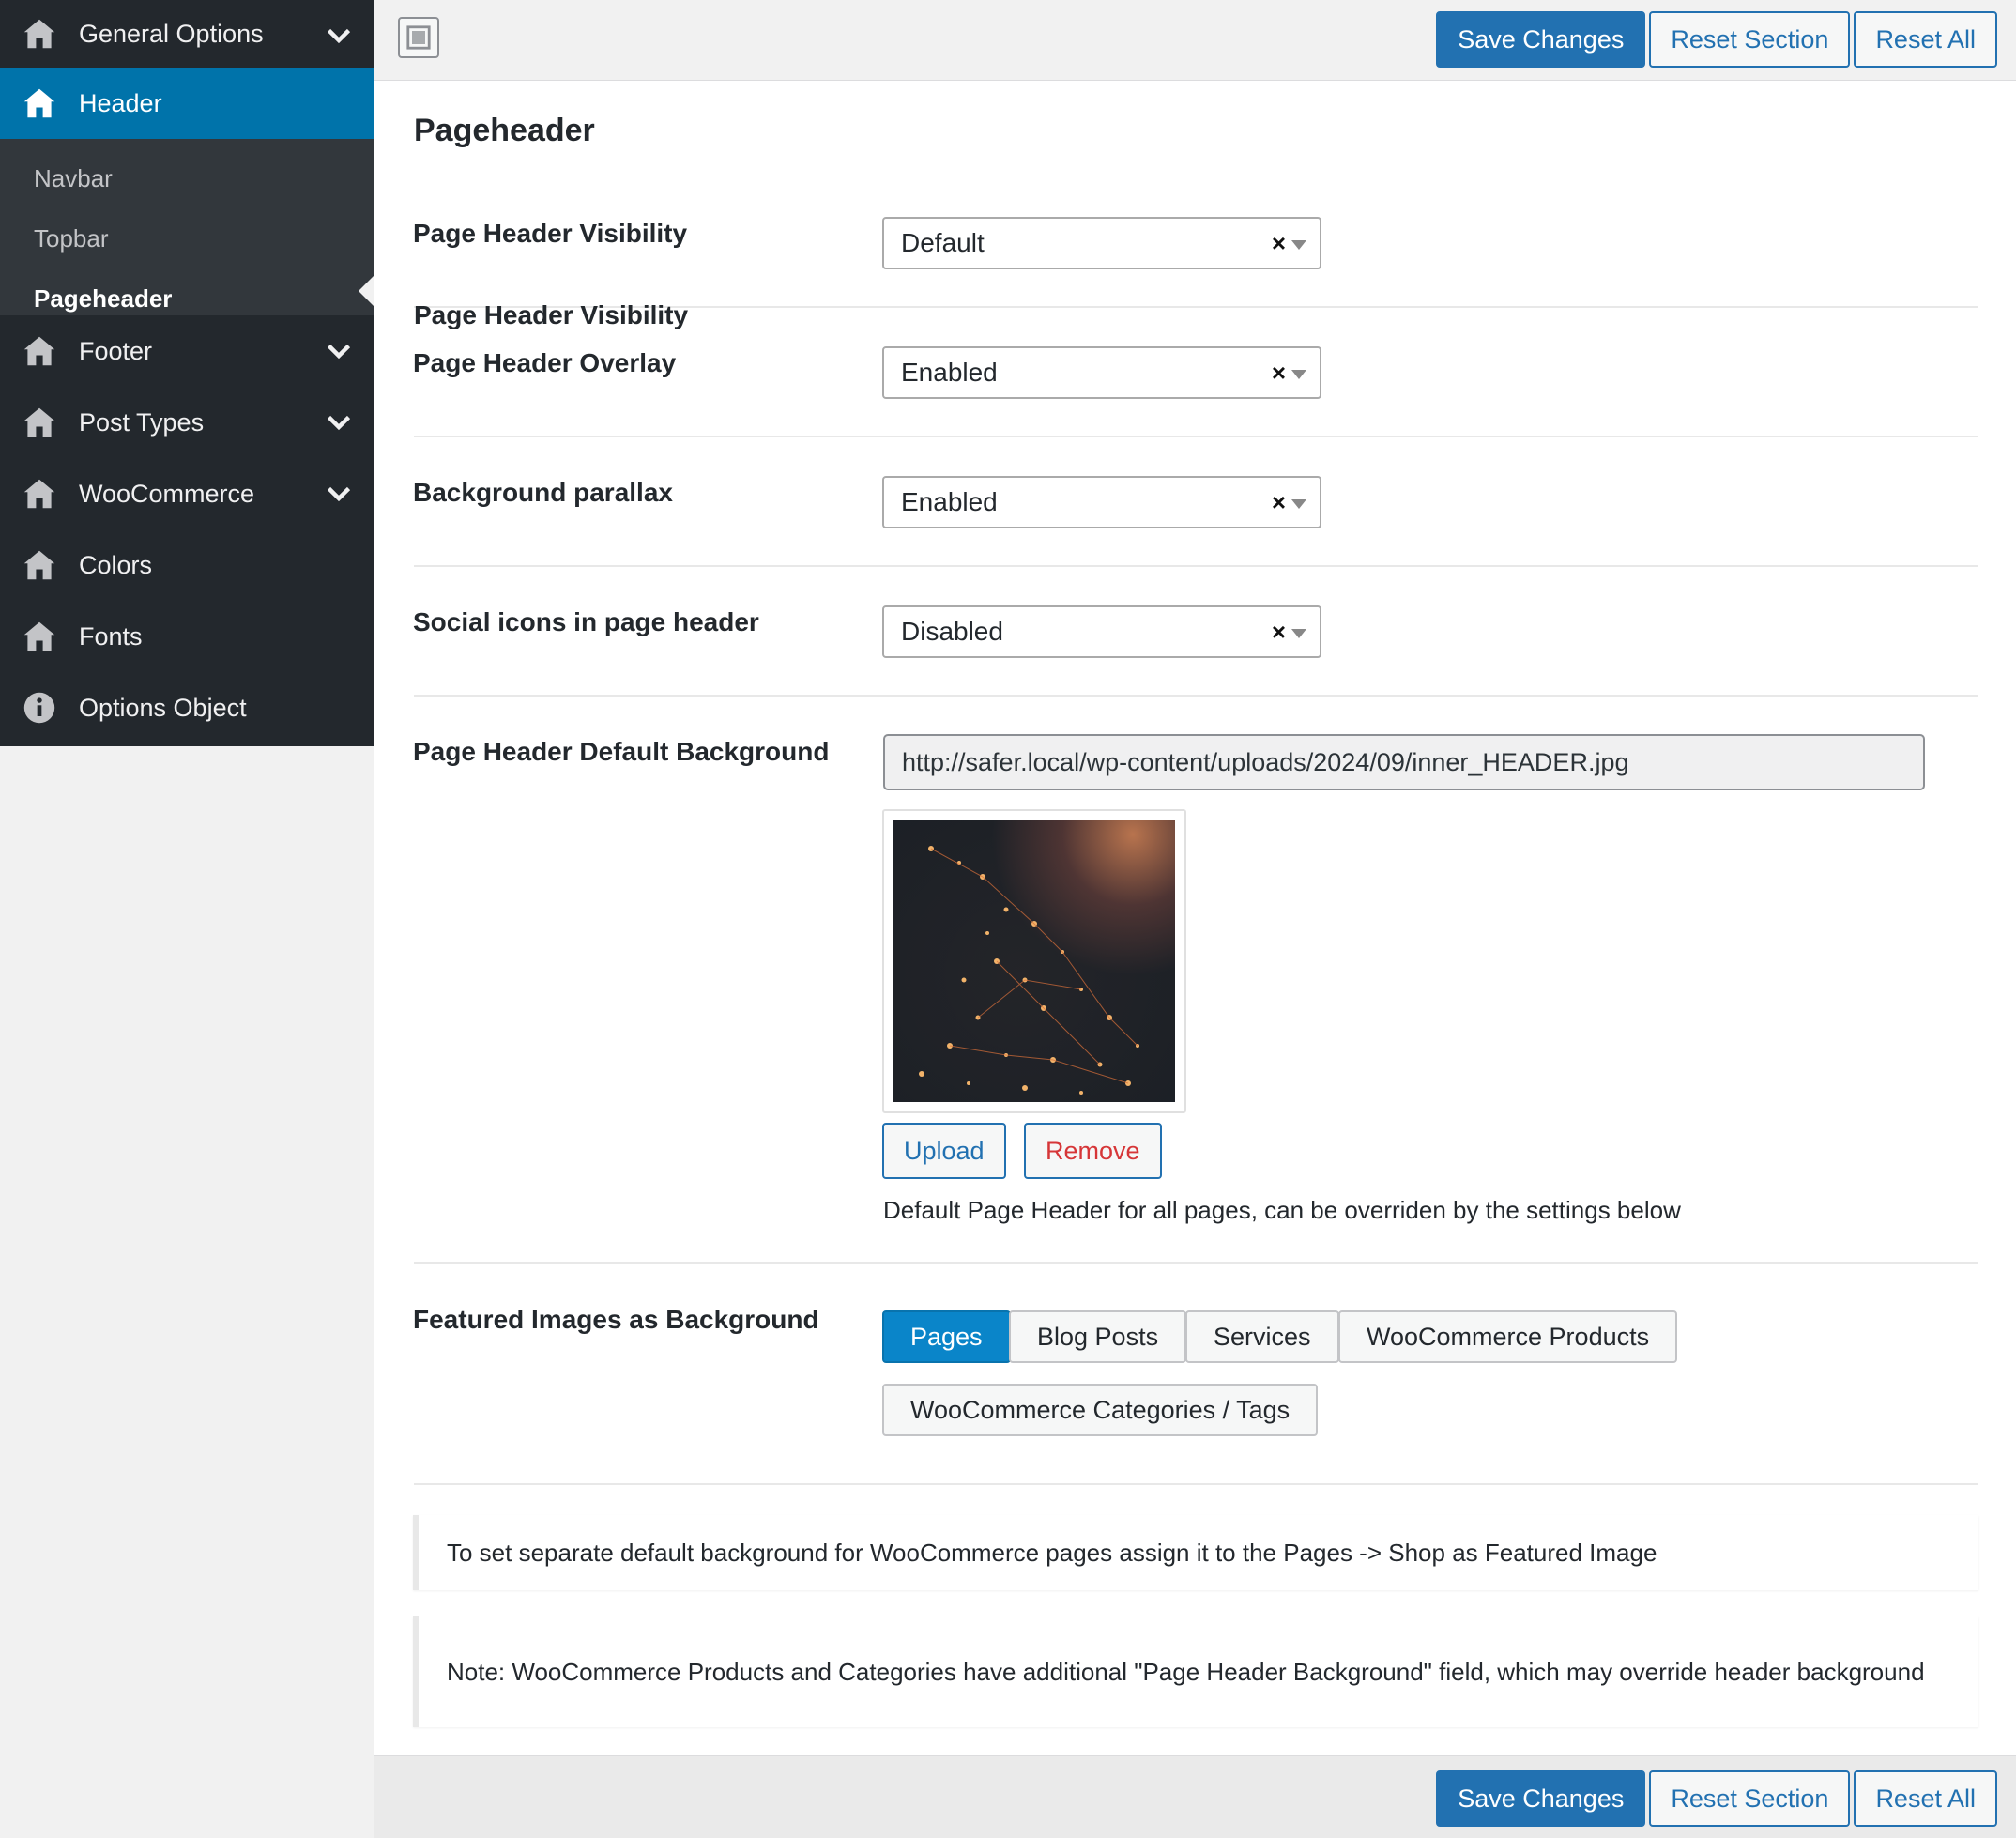 This screenshot has height=1838, width=2016. I want to click on sidebar-item-label: Footer, so click(116, 351).